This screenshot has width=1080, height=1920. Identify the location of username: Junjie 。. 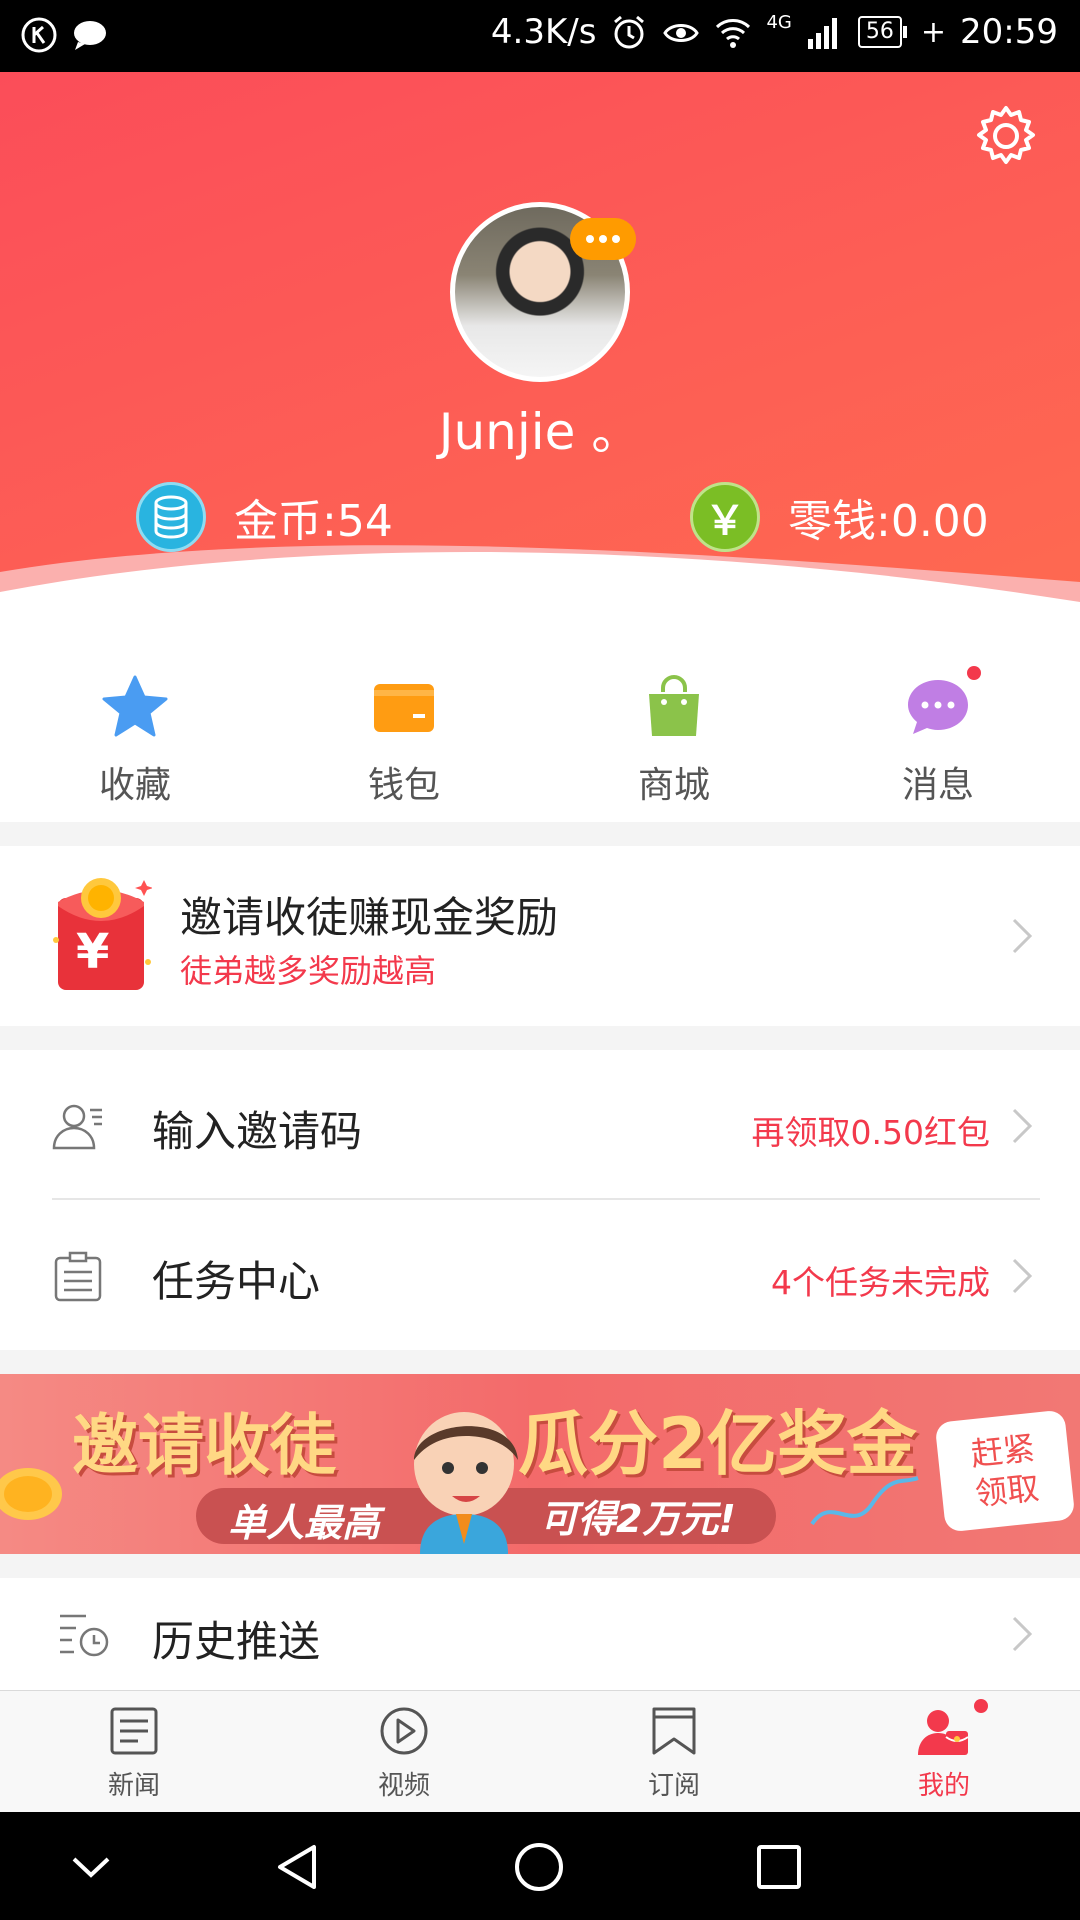
(540, 428).